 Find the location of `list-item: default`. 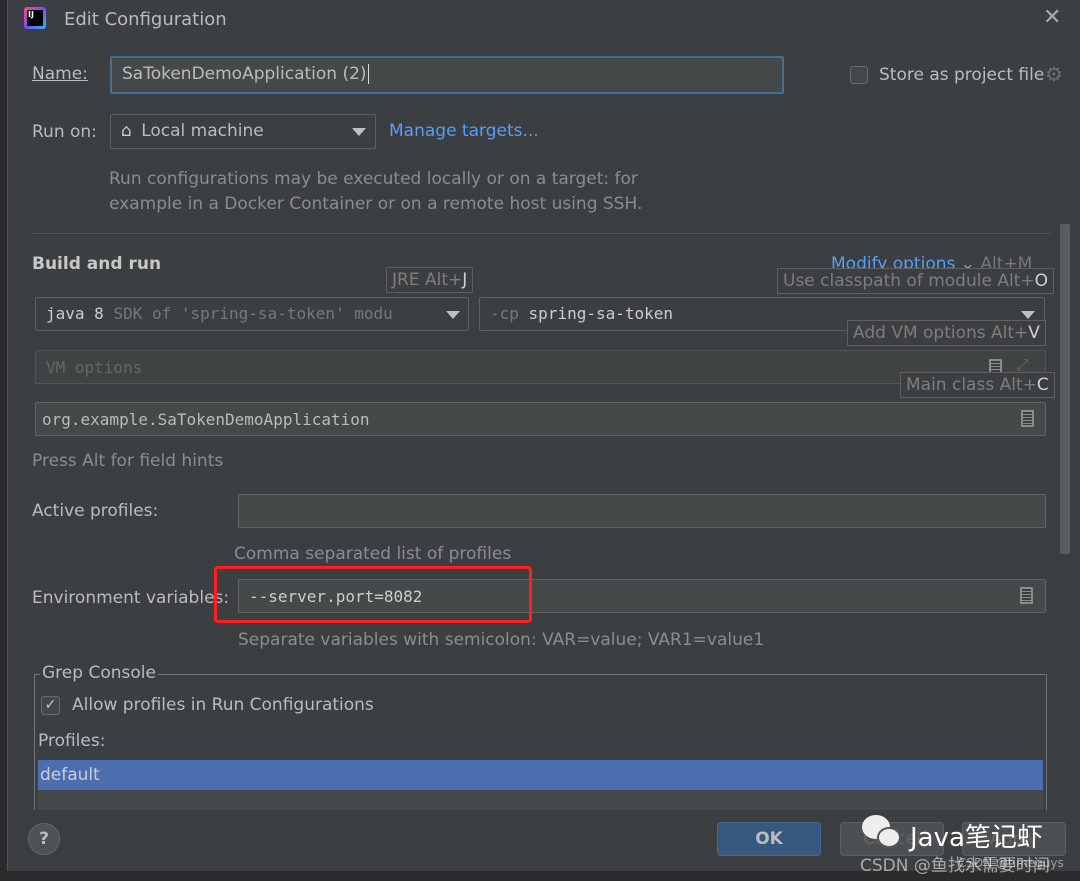

list-item: default is located at coordinates (540, 775).